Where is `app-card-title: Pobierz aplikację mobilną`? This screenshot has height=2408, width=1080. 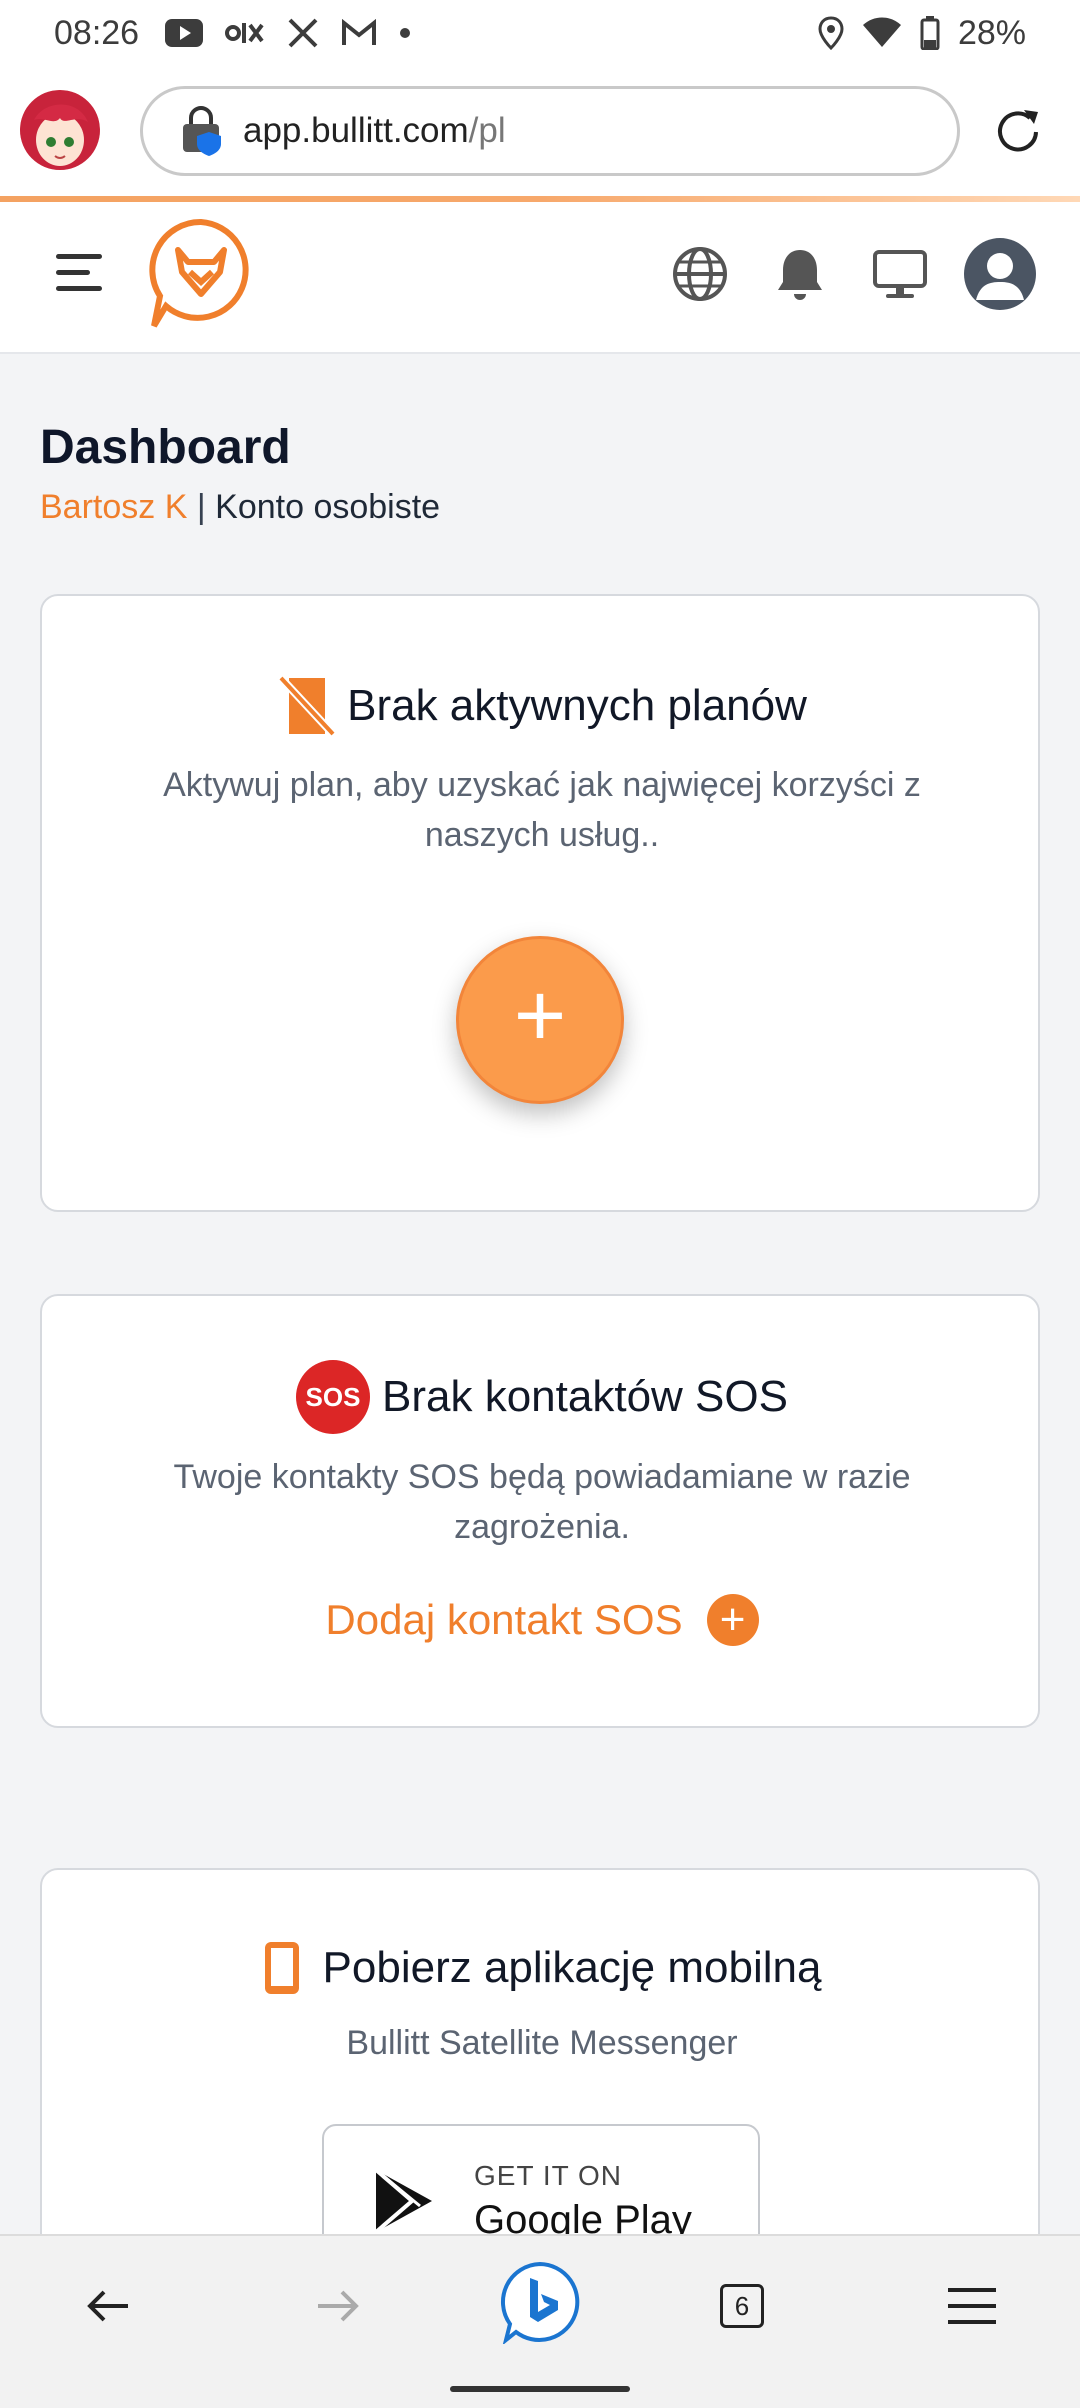
app-card-title: Pobierz aplikację mobilną is located at coordinates (572, 1967).